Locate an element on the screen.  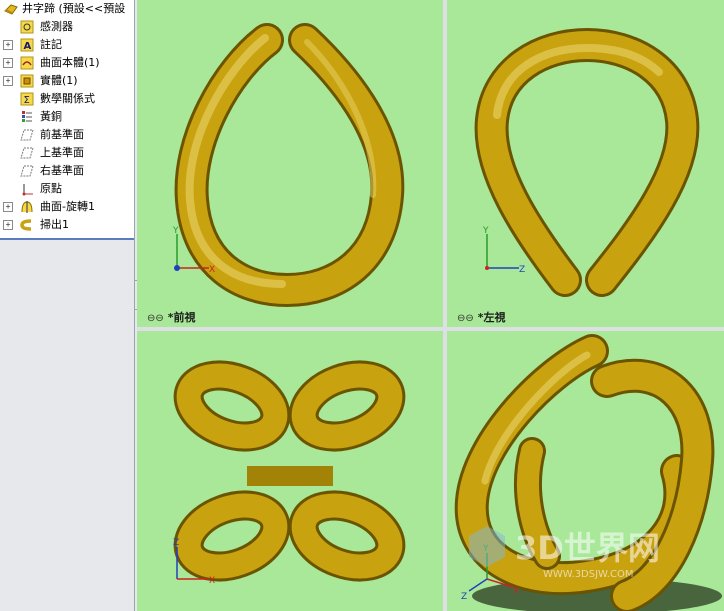
tree-item: 原點 is located at coordinates (67, 189).